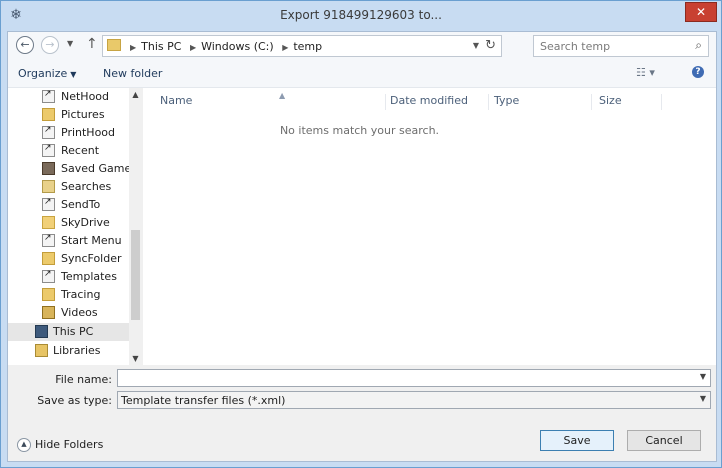 The width and height of the screenshot is (722, 468). I want to click on breadcrumb-windows-c: Windows (C:), so click(237, 46).